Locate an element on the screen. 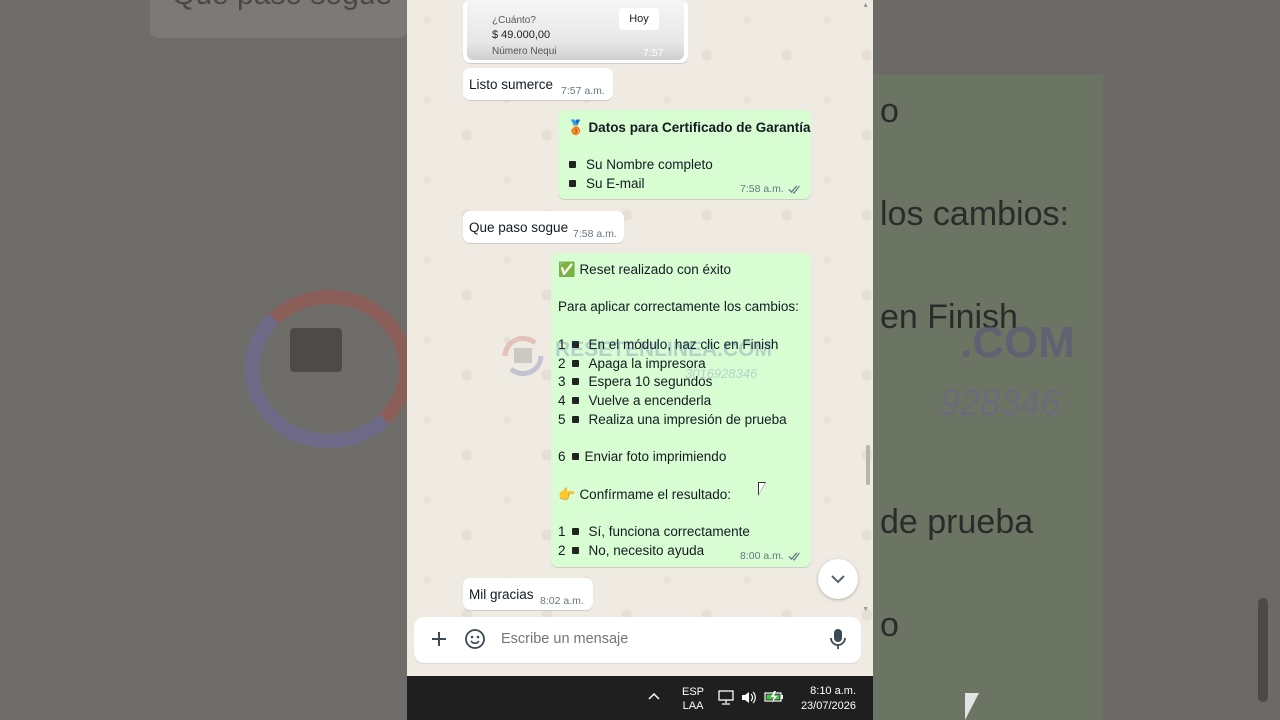 The height and width of the screenshot is (720, 1280). sticker-icon is located at coordinates (475, 639).